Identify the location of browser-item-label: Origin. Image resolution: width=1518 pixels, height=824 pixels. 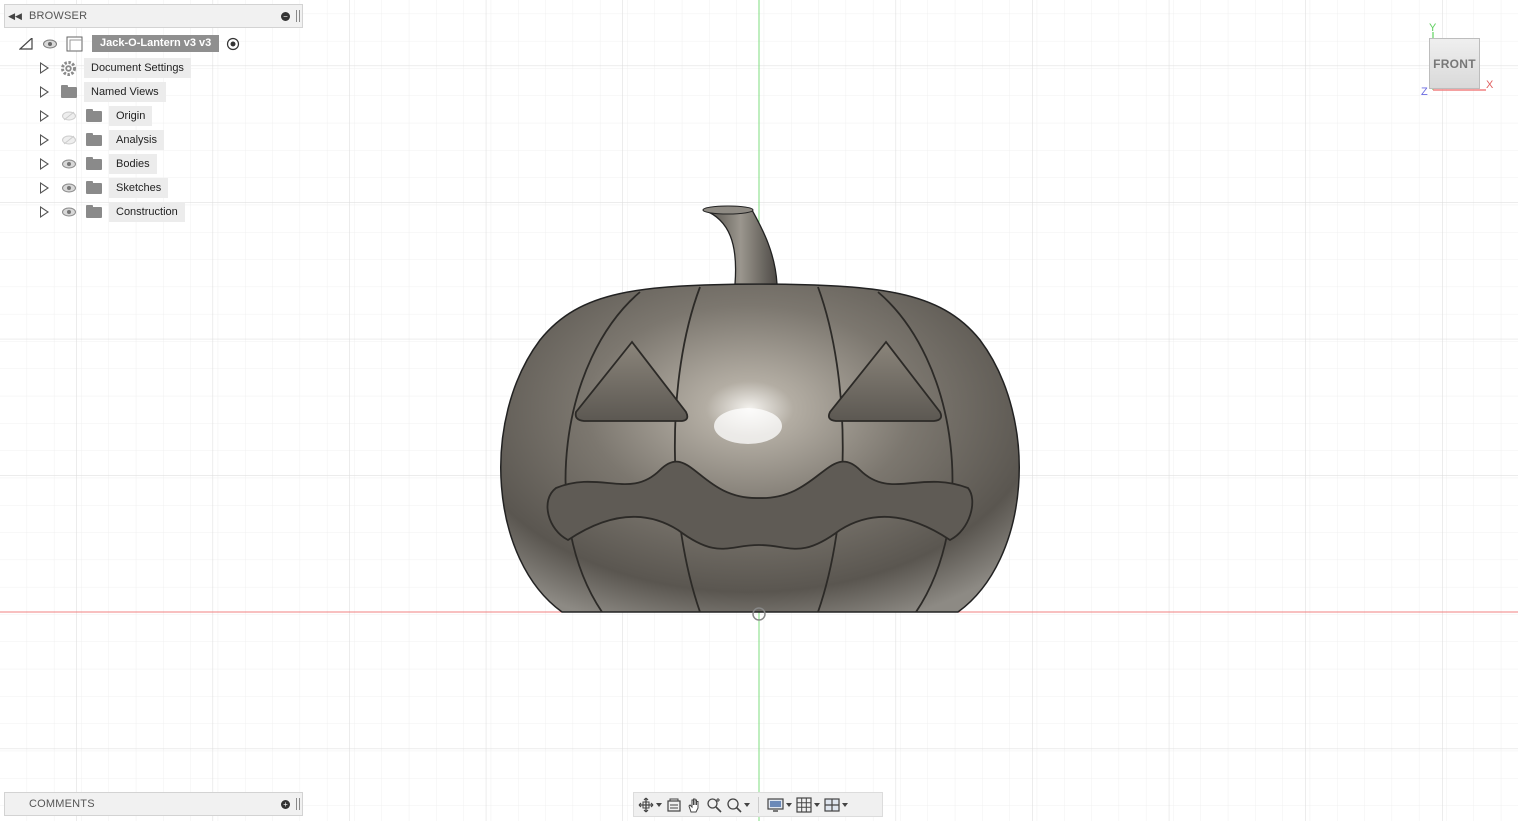
(131, 116).